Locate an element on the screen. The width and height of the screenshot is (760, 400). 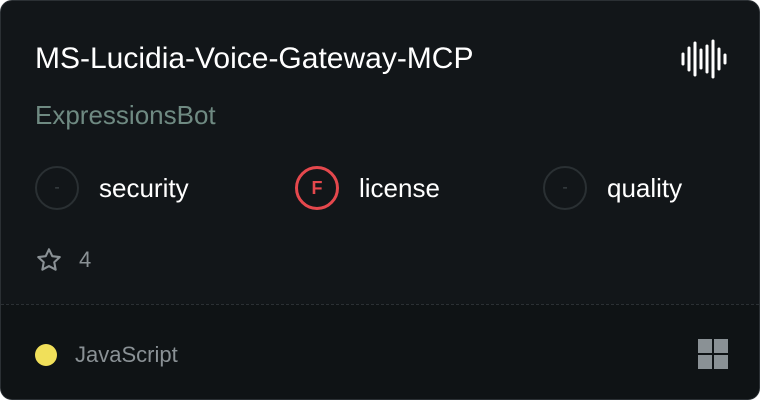
star-count: 4 is located at coordinates (85, 259).